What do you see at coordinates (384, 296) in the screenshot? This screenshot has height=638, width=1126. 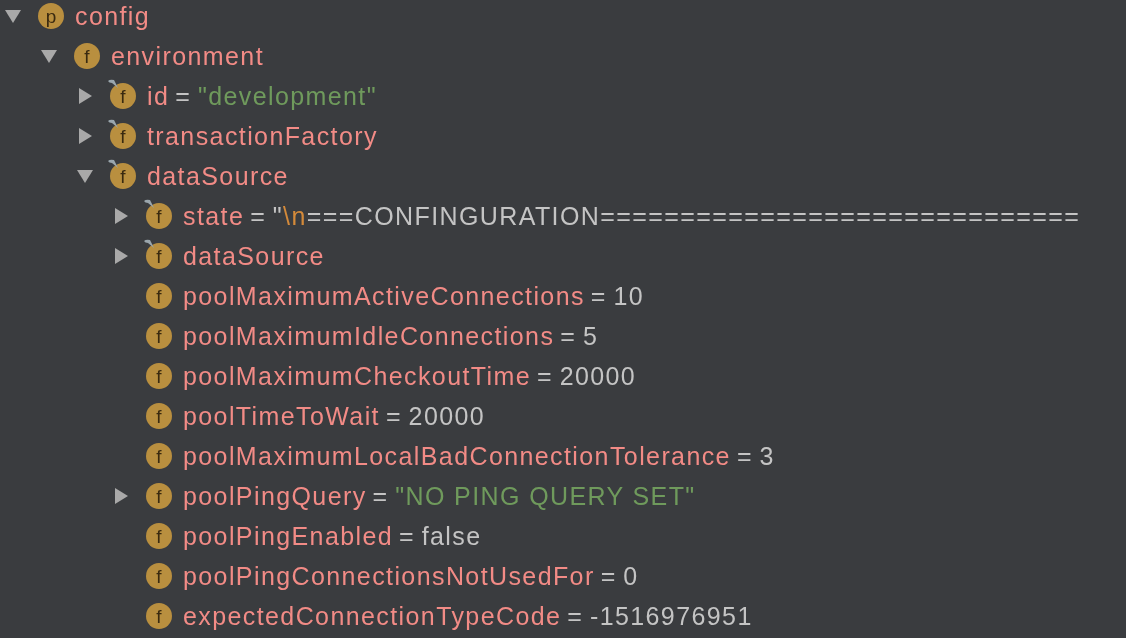 I see `variable-name: poolMaximumActiveConnections` at bounding box center [384, 296].